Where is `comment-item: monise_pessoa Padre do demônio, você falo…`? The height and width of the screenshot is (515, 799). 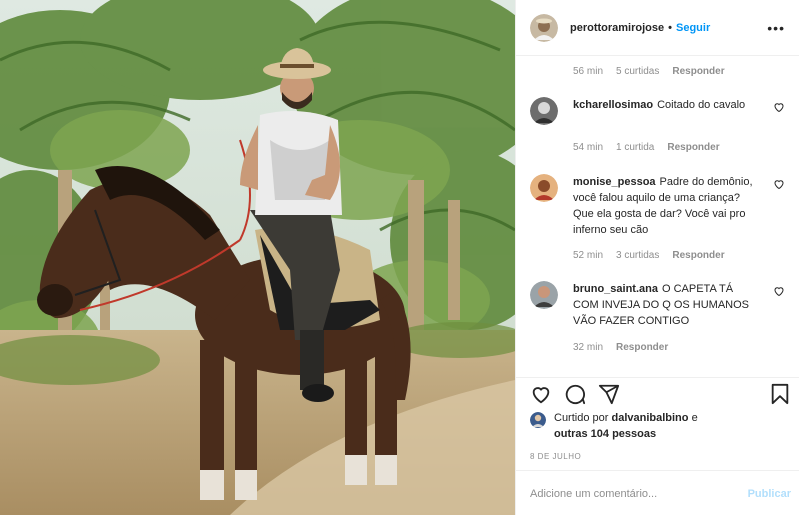 comment-item: monise_pessoa Padre do demônio, você falo… is located at coordinates (657, 219).